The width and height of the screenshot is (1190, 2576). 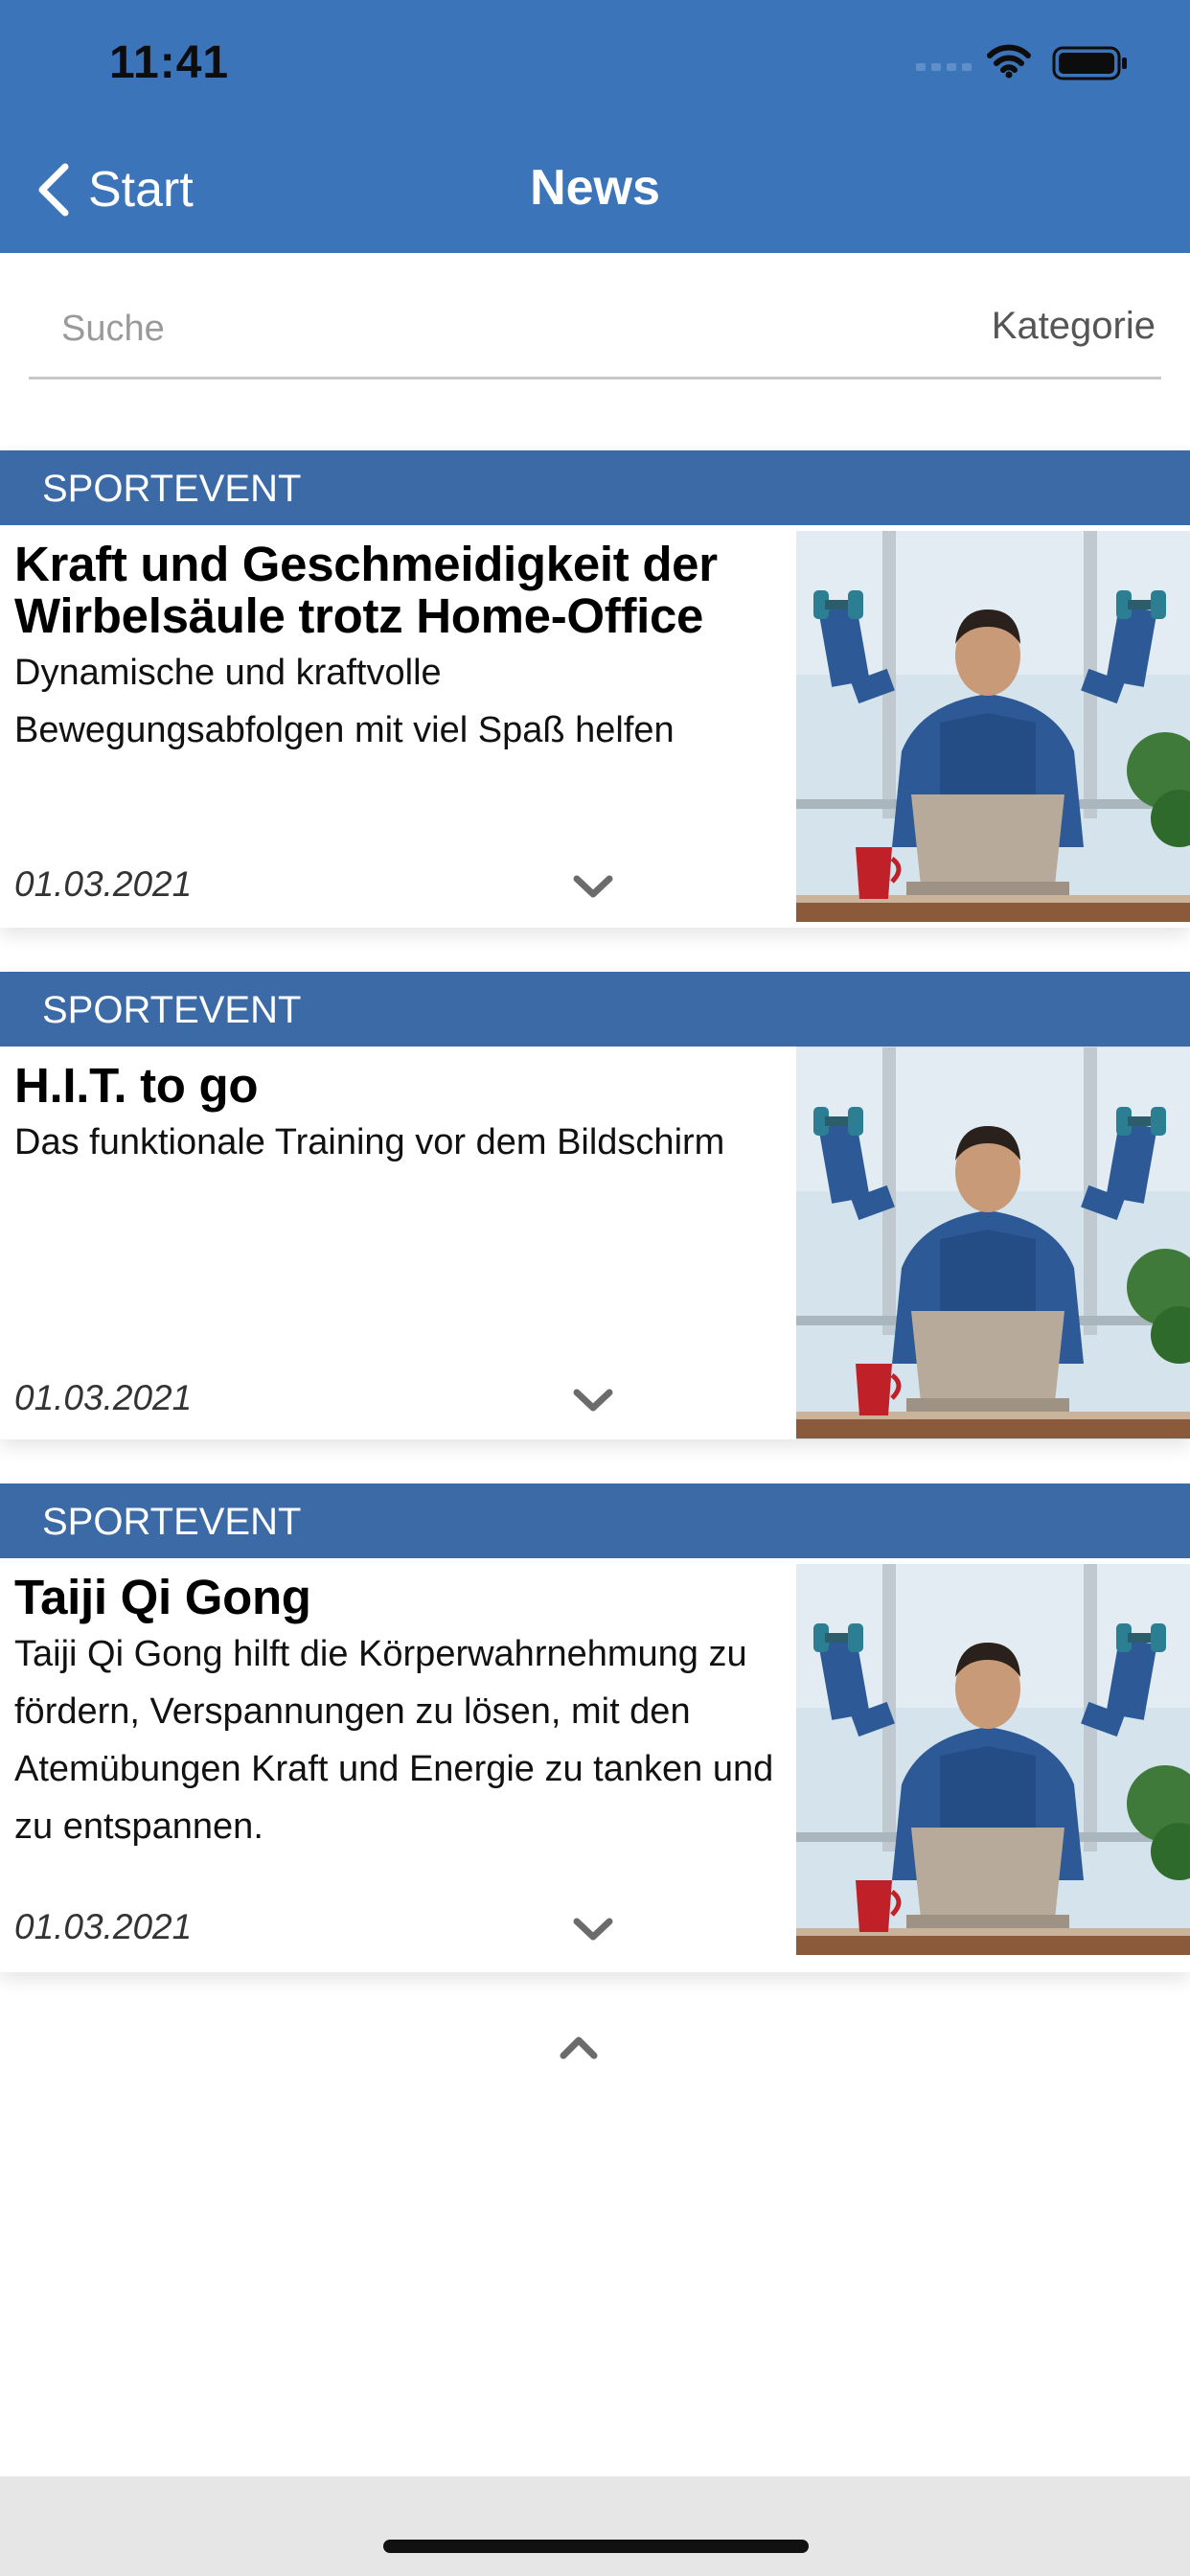 I want to click on page-title: News, so click(x=595, y=188).